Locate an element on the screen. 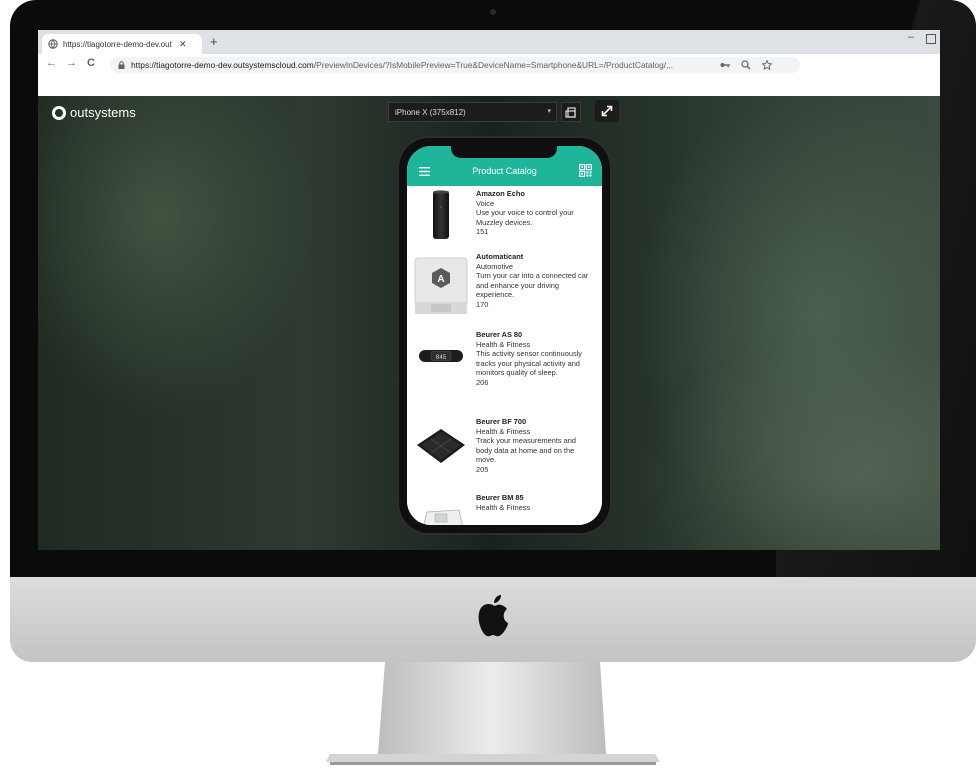 This screenshot has width=977, height=768. minimize-button: – is located at coordinates (911, 37).